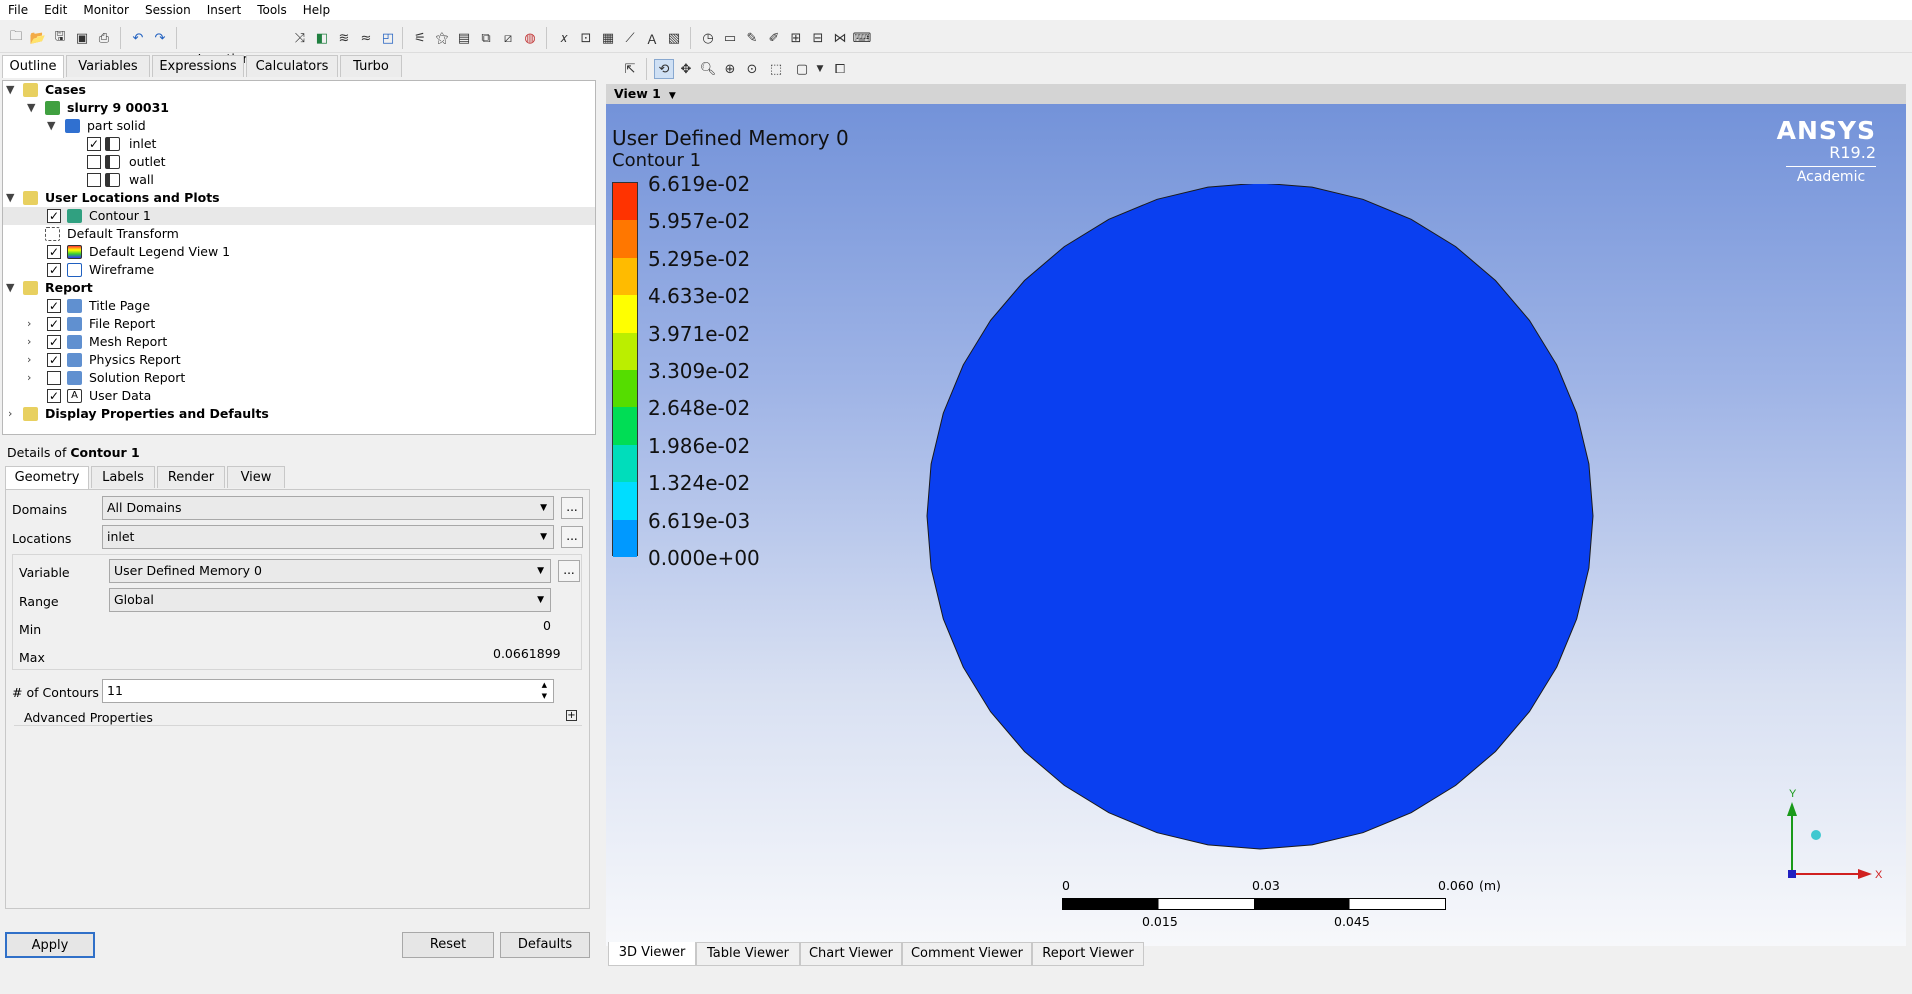 The width and height of the screenshot is (1912, 994). I want to click on menu-tools: Tools, so click(272, 10).